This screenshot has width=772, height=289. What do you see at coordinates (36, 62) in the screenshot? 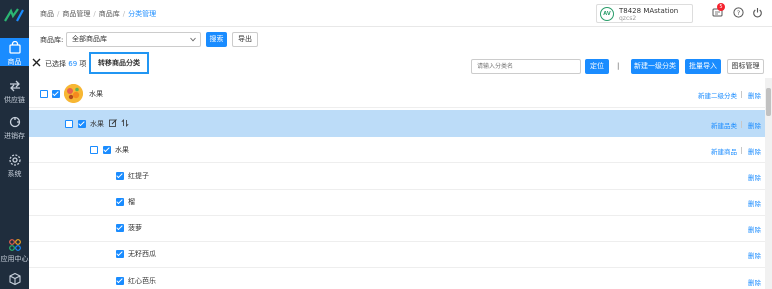
I see `close-icon` at bounding box center [36, 62].